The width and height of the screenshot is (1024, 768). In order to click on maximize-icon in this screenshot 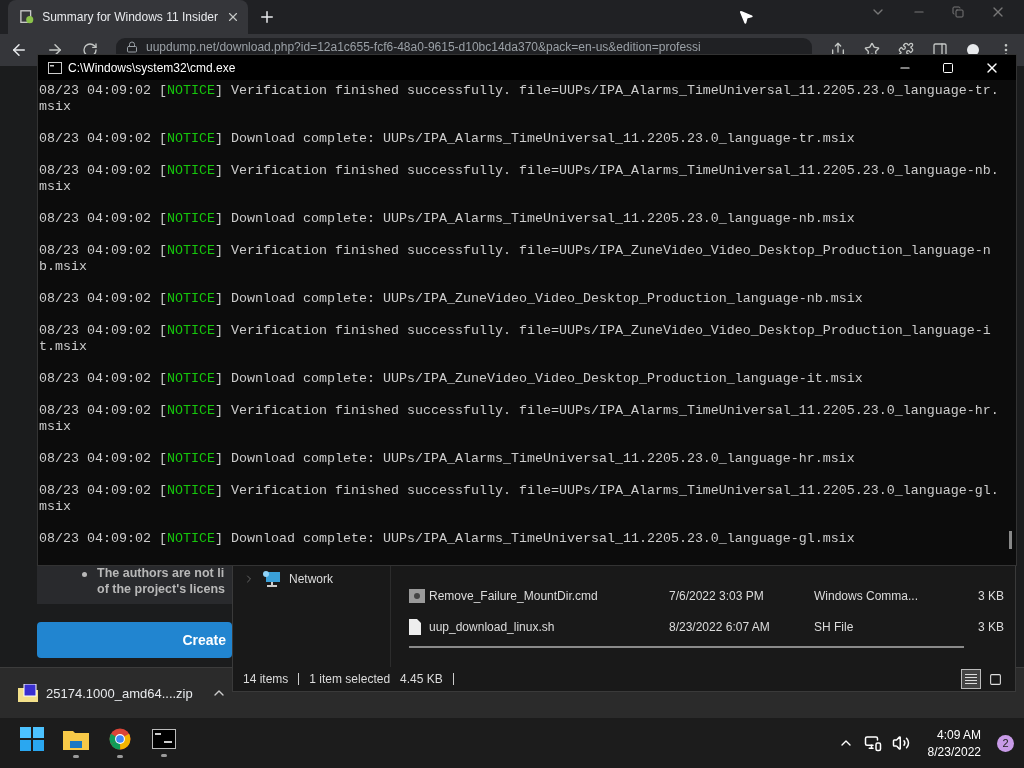, I will do `click(948, 67)`.